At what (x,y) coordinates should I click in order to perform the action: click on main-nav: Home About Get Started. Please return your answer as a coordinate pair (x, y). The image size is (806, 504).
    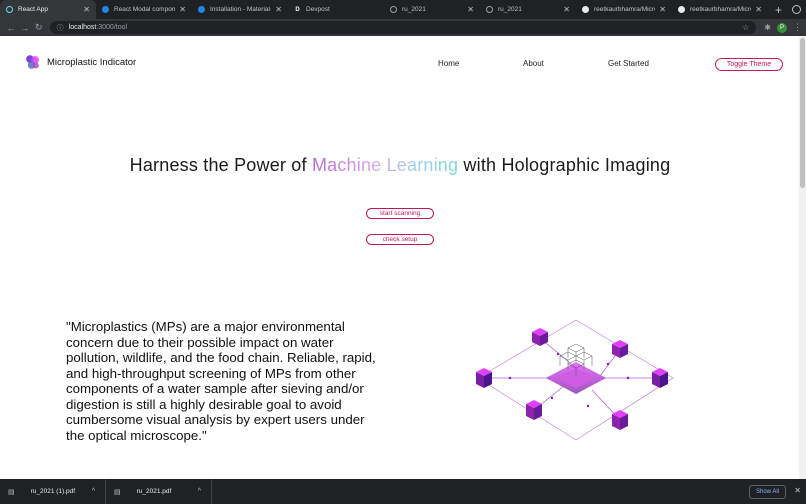
    Looking at the image, I should click on (403, 65).